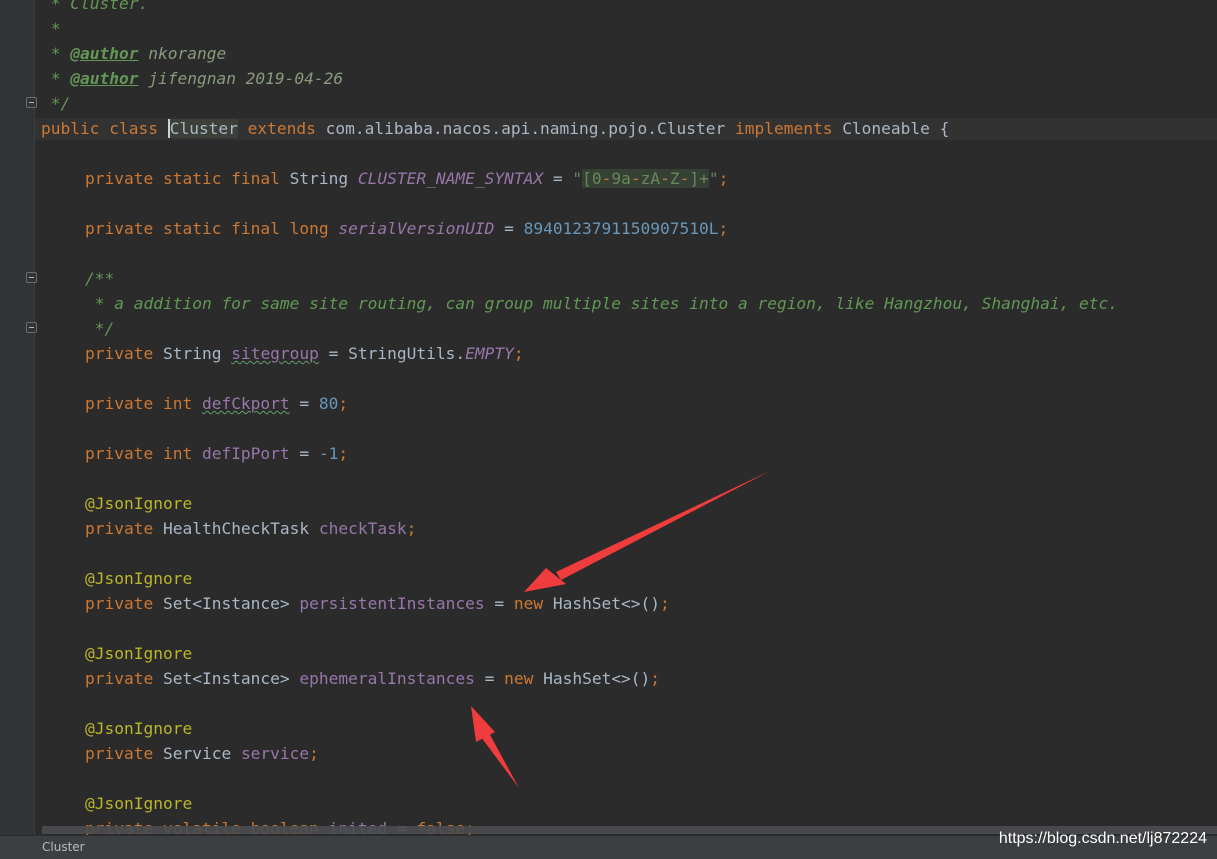 This screenshot has width=1217, height=859. I want to click on regex-literal: [0, so click(592, 178).